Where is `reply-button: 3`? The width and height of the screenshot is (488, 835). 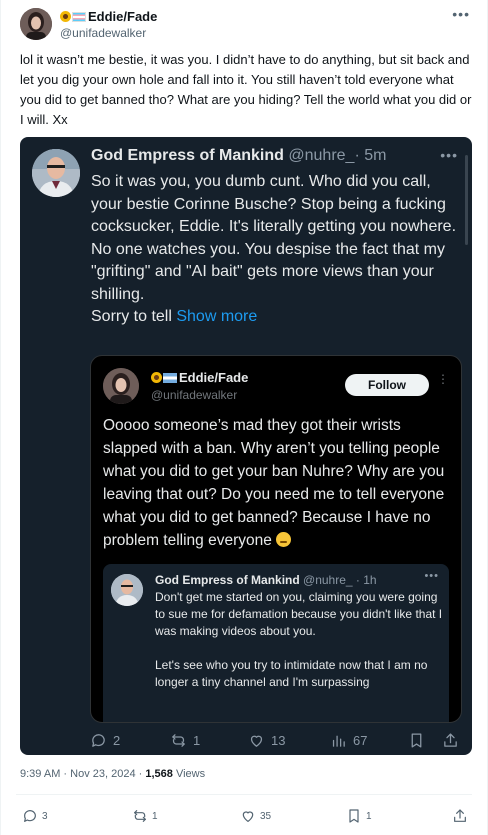
reply-button: 3 is located at coordinates (35, 816).